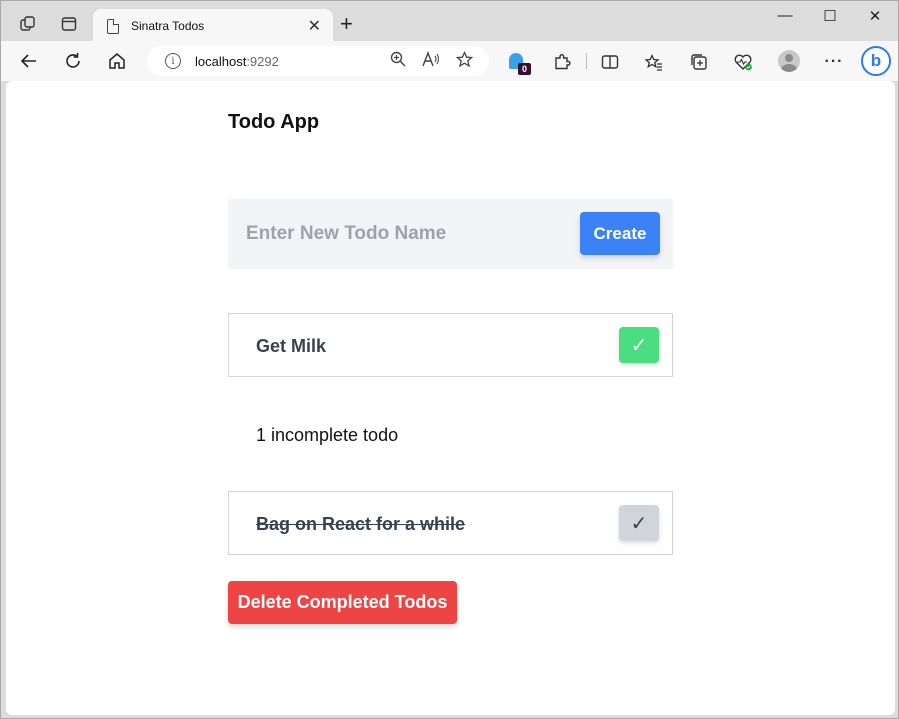 This screenshot has height=719, width=899. What do you see at coordinates (113, 26) in the screenshot?
I see `page-icon` at bounding box center [113, 26].